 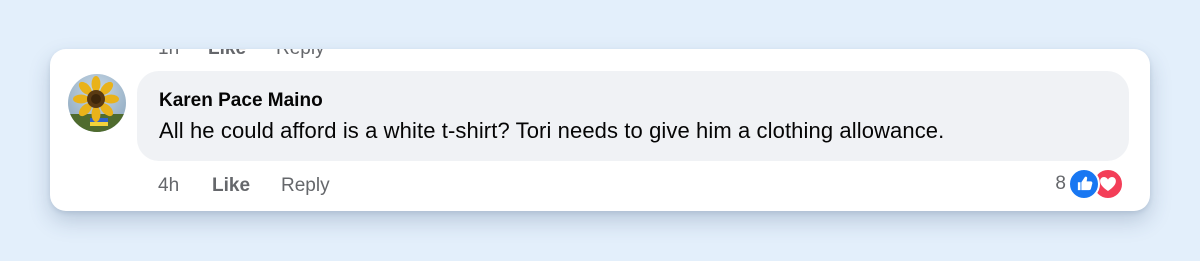 I want to click on like-icon, so click(x=1084, y=184).